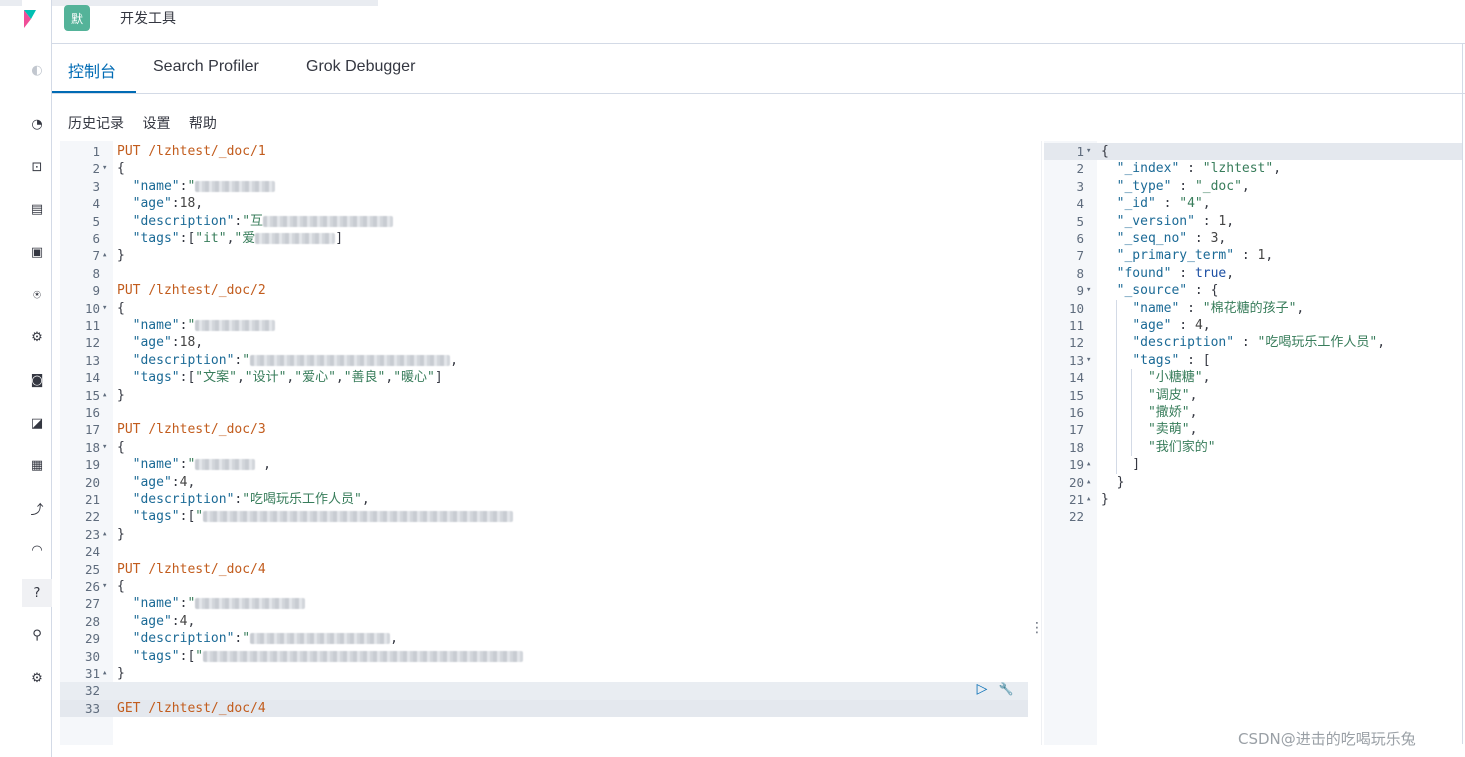 This screenshot has width=1465, height=757. What do you see at coordinates (37, 124) in the screenshot?
I see `nav-discover-icon: ◔` at bounding box center [37, 124].